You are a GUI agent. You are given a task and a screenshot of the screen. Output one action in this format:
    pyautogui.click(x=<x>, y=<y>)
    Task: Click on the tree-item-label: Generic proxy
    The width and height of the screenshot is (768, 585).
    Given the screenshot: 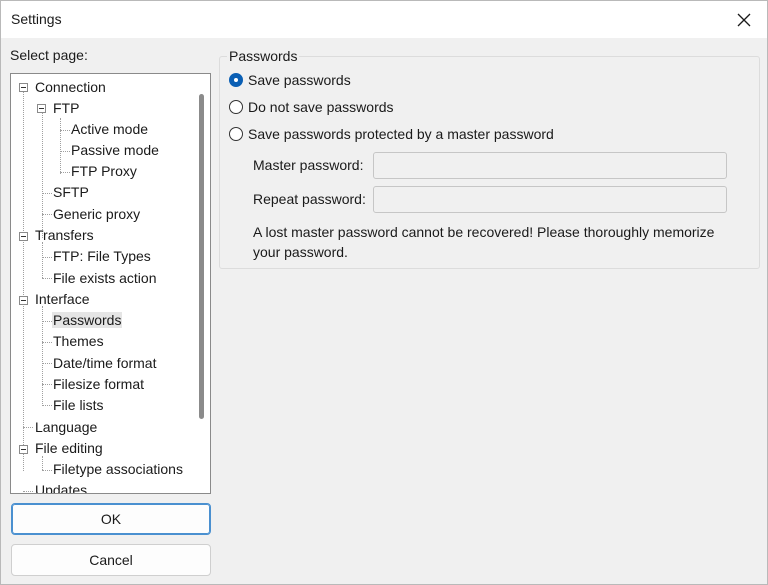 What is the action you would take?
    pyautogui.click(x=97, y=214)
    